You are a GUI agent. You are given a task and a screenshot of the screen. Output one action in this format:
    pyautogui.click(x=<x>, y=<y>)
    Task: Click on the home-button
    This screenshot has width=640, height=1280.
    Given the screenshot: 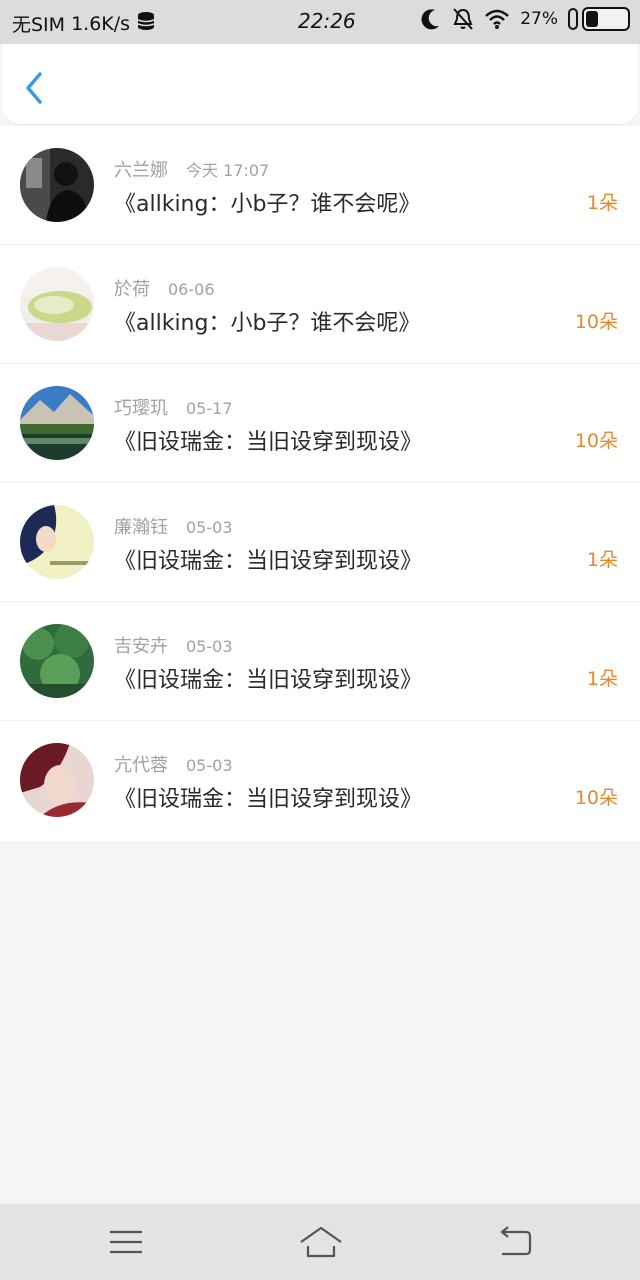 What is the action you would take?
    pyautogui.click(x=321, y=1242)
    